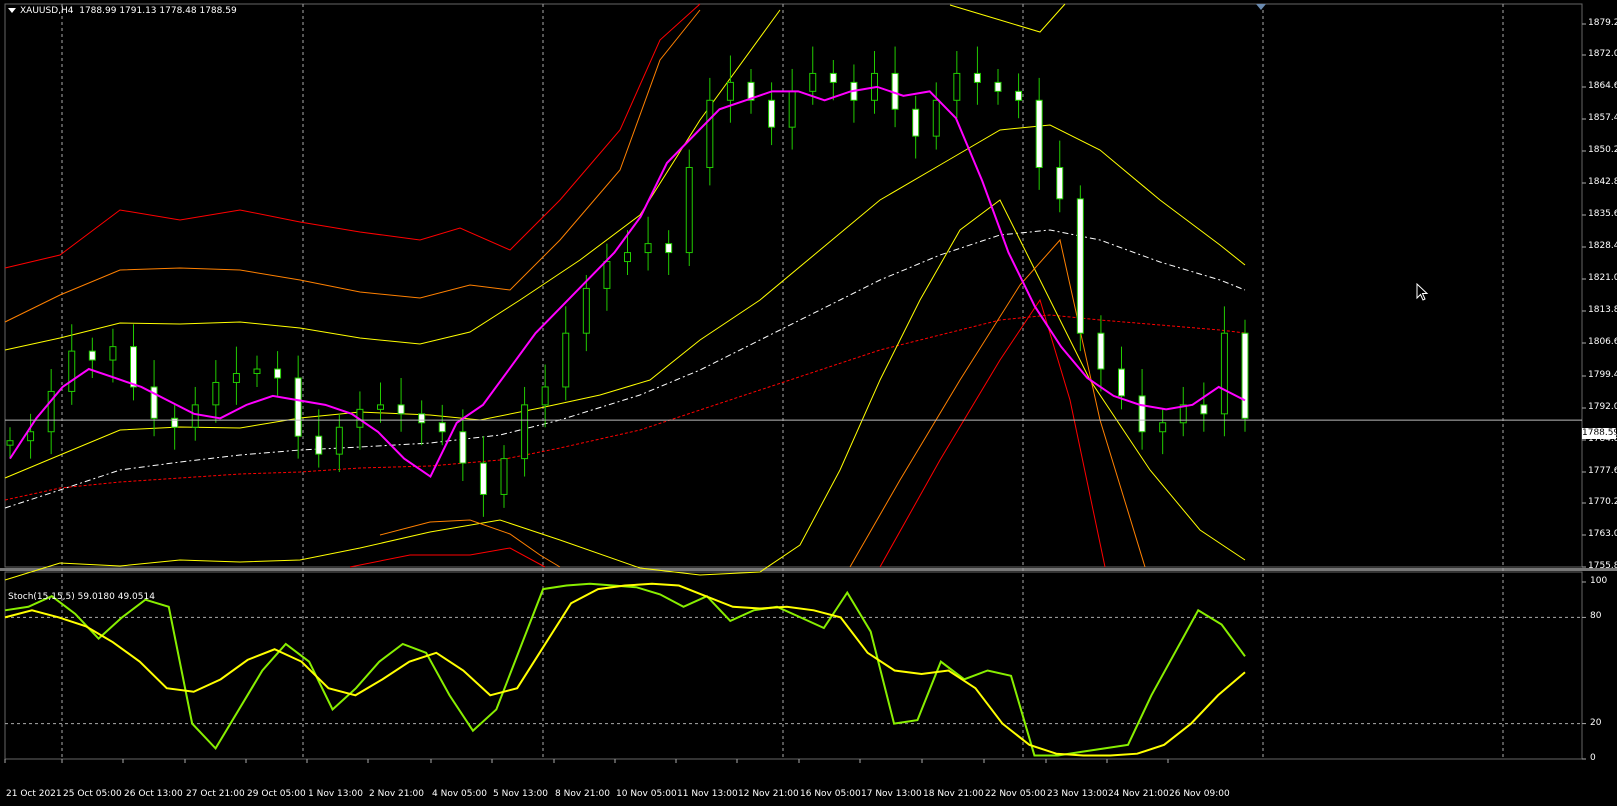 This screenshot has height=806, width=1617. I want to click on y-tick-label: 1857.40, so click(1602, 118).